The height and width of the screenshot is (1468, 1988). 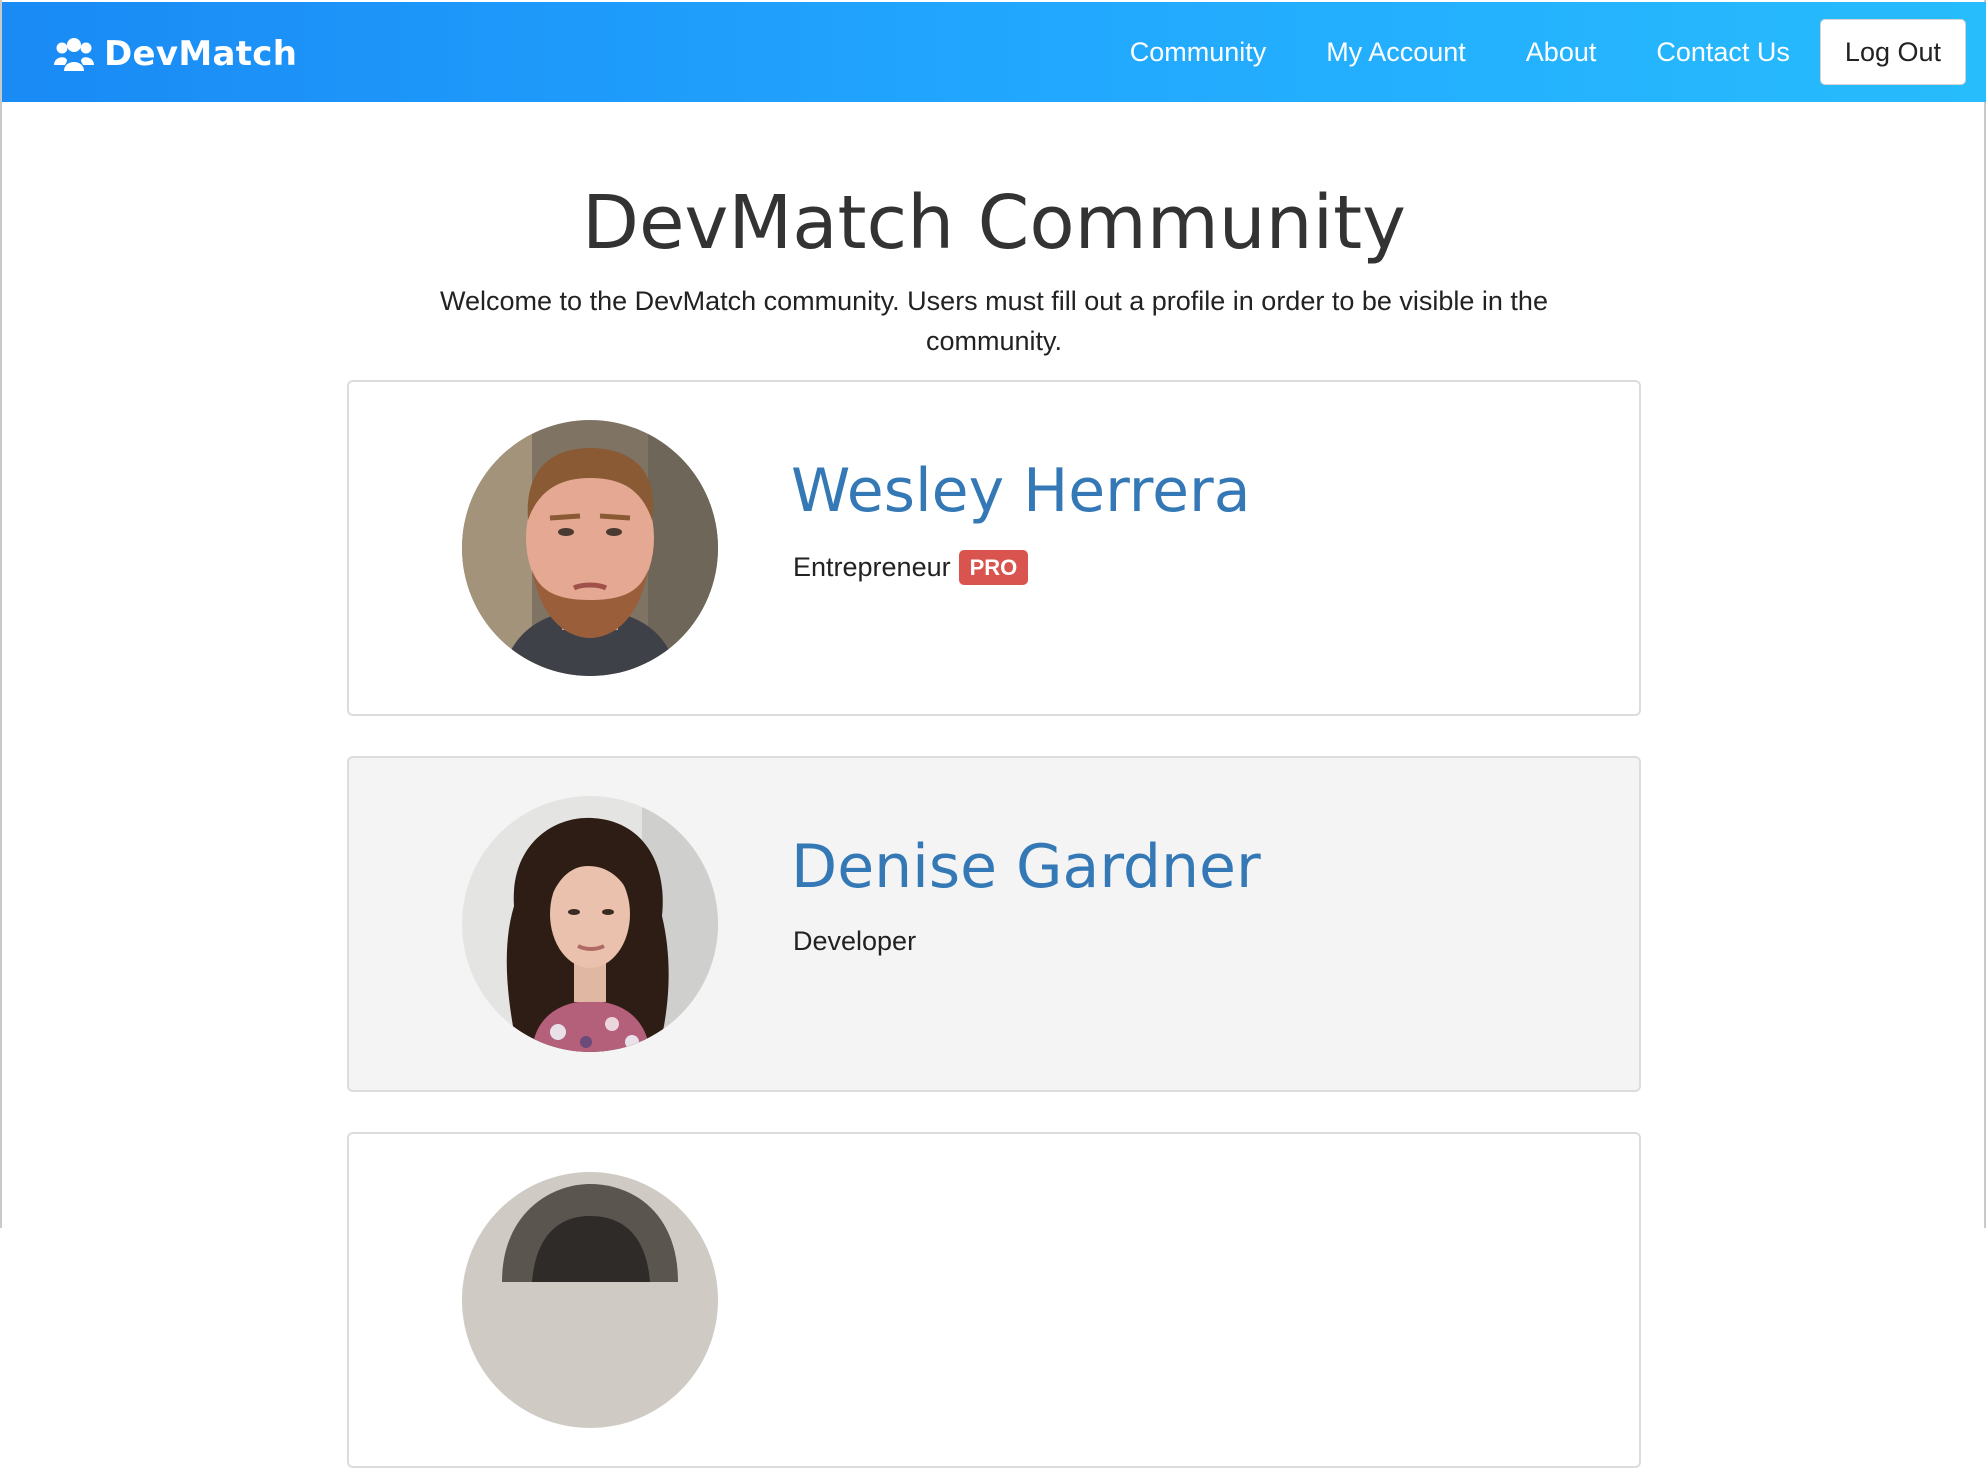 What do you see at coordinates (1892, 52) in the screenshot?
I see `logout-button: Log Out` at bounding box center [1892, 52].